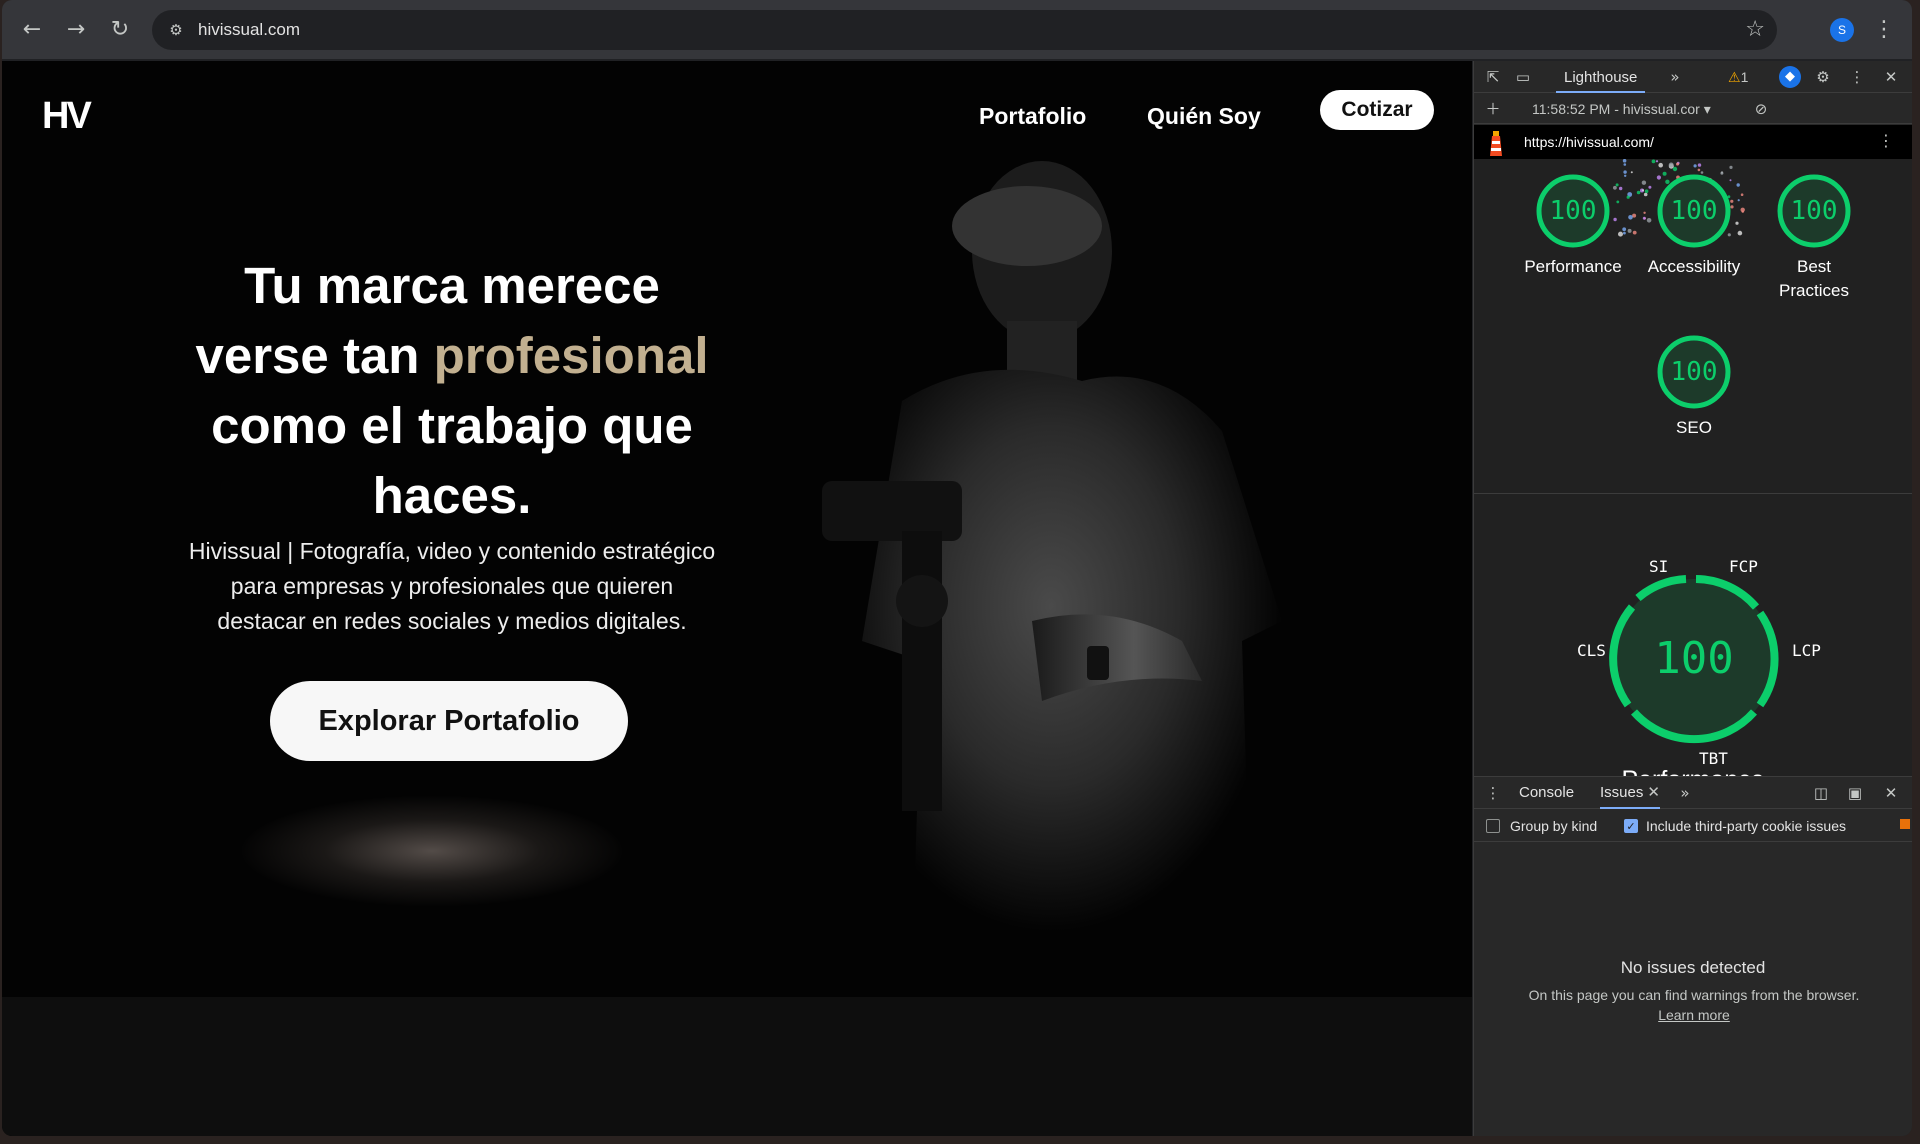 The width and height of the screenshot is (1920, 1144). Describe the element at coordinates (1746, 826) in the screenshot. I see `third-party-label: Include third-party cookie issues` at that location.